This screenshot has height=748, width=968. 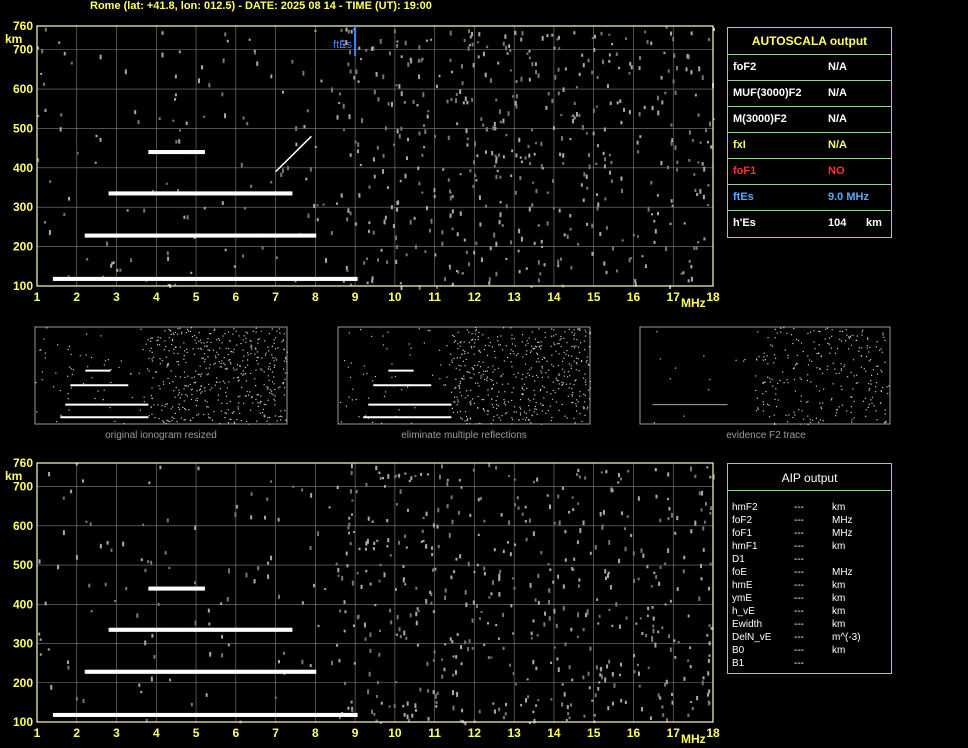 What do you see at coordinates (799, 559) in the screenshot?
I see `aip-value: ---` at bounding box center [799, 559].